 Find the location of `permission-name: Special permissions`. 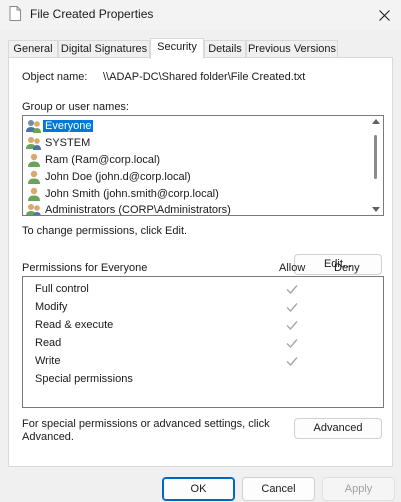

permission-name: Special permissions is located at coordinates (84, 379).